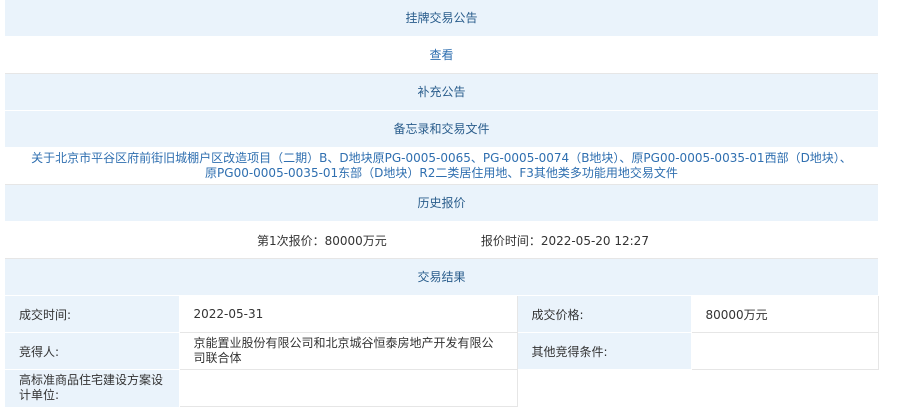 This screenshot has width=900, height=407. Describe the element at coordinates (348, 314) in the screenshot. I see `deal-time-value: 2022-05-31` at that location.